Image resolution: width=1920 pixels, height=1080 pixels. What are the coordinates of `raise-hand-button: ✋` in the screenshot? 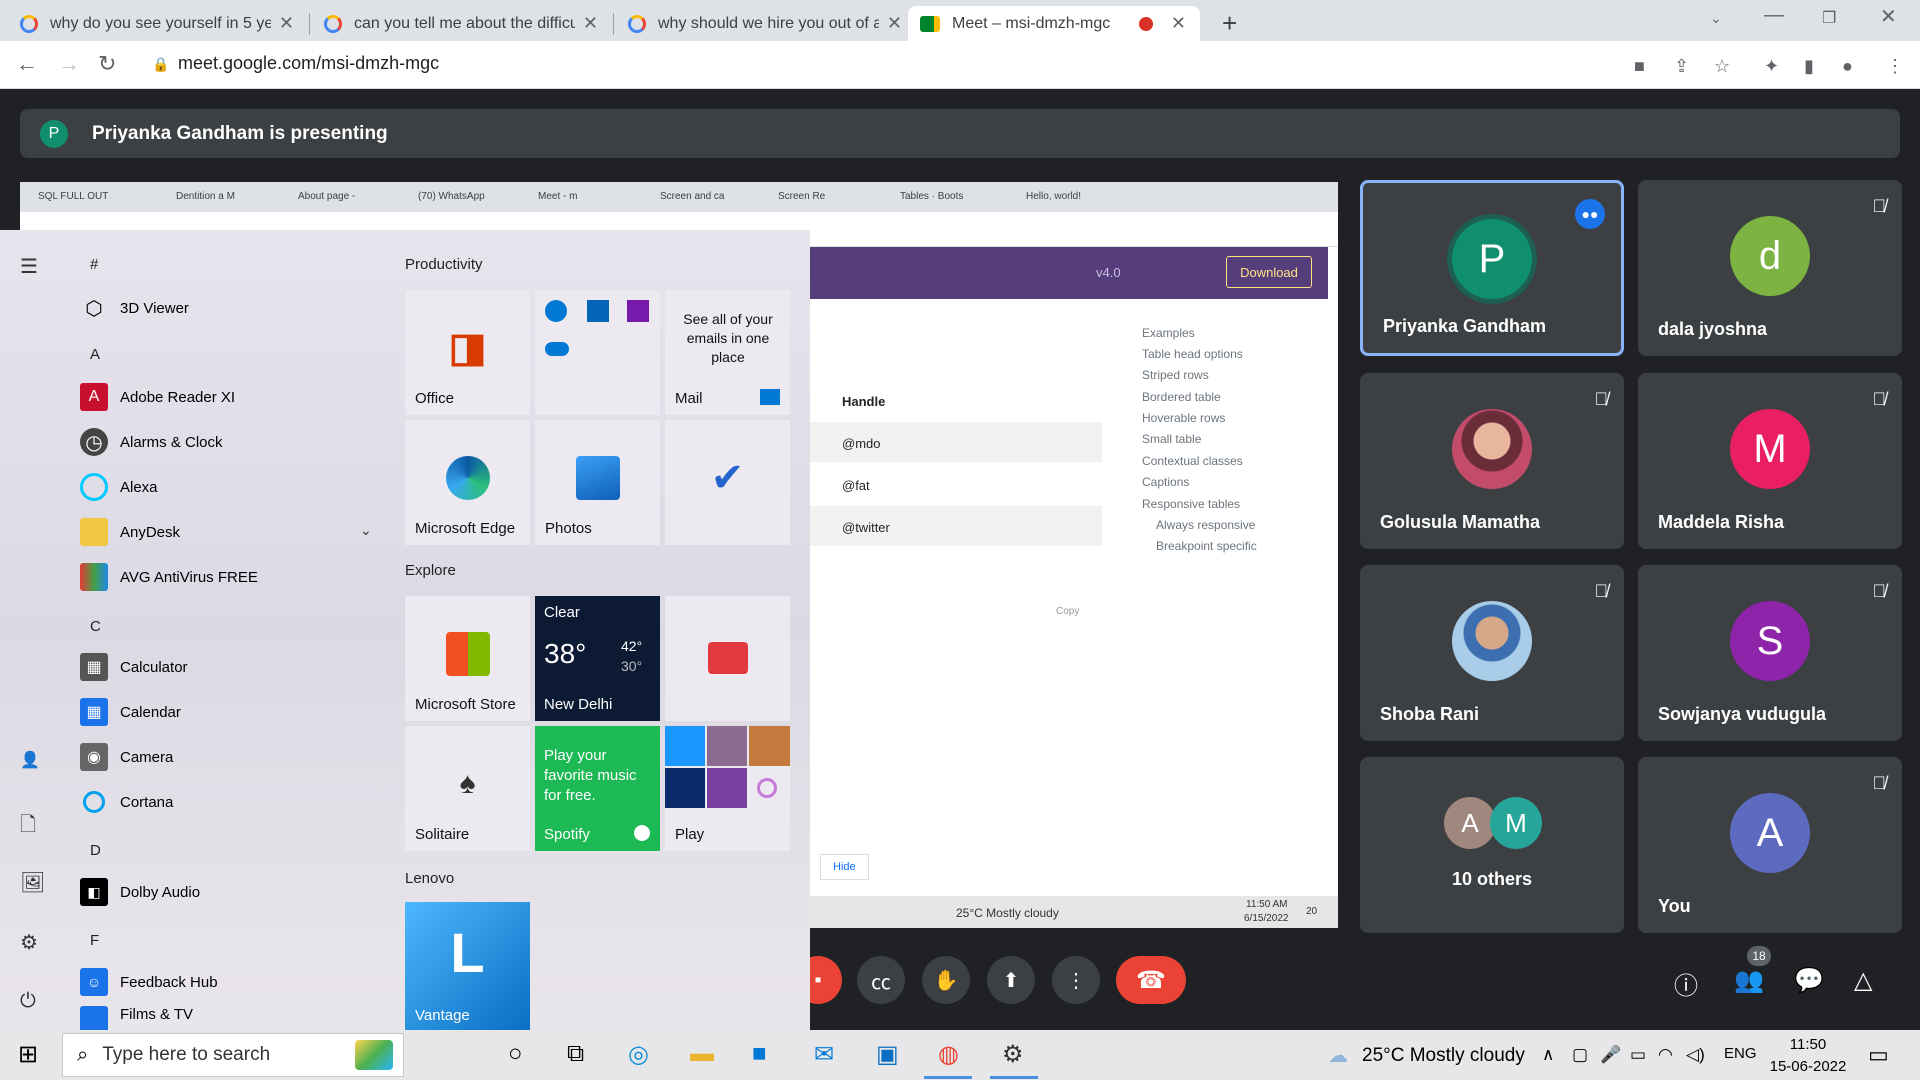 It's located at (946, 980).